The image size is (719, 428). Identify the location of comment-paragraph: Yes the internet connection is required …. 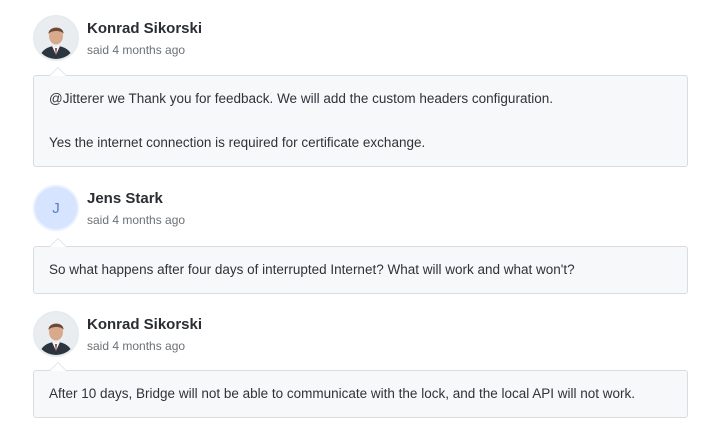
(237, 142).